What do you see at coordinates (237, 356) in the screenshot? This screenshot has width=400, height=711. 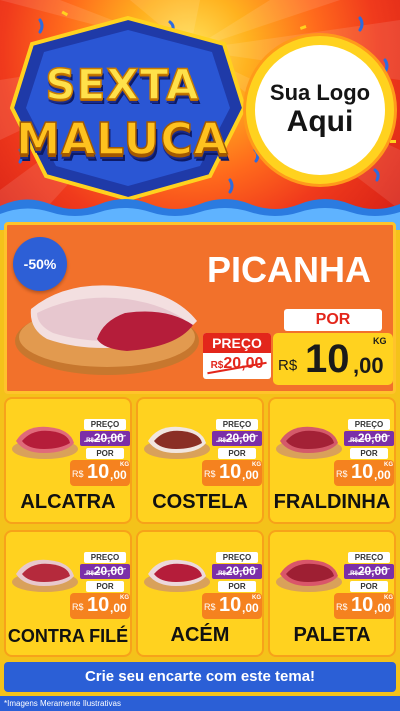 I see `old-price-box: PREÇO R$20,00` at bounding box center [237, 356].